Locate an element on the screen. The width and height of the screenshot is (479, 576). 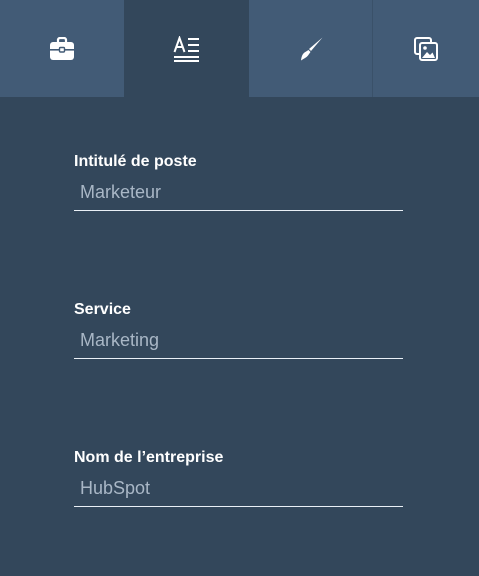
text-format-icon is located at coordinates (187, 48).